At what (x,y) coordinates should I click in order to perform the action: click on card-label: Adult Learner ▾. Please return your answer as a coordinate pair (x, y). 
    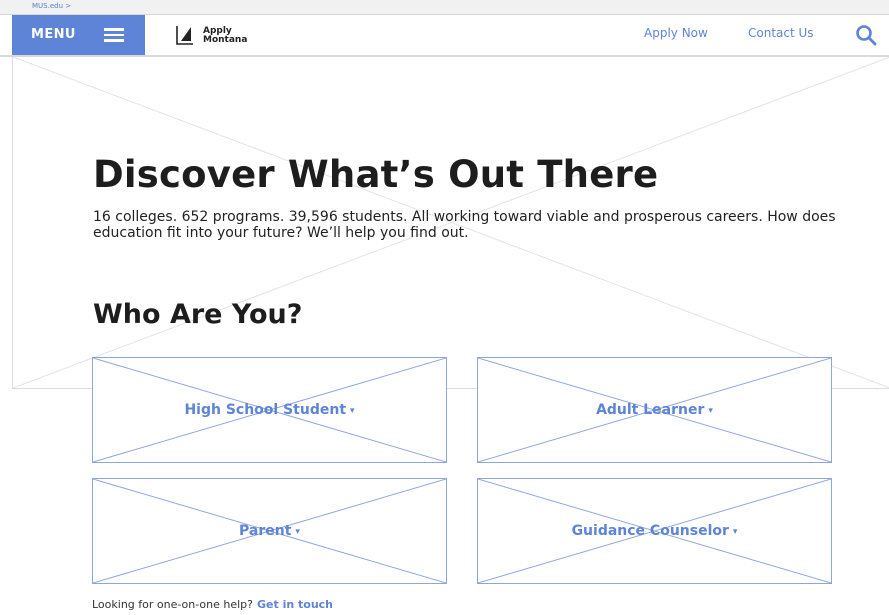
    Looking at the image, I should click on (654, 410).